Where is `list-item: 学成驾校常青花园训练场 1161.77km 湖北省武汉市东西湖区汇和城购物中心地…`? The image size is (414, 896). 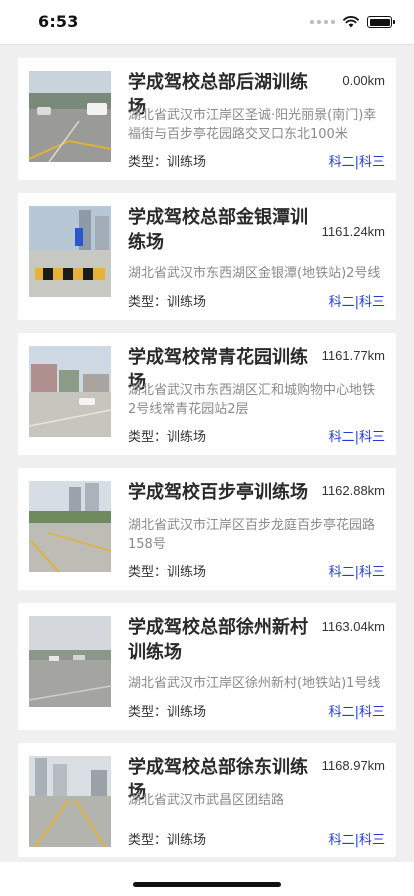
list-item: 学成驾校常青花园训练场 1161.77km 湖北省武汉市东西湖区汇和城购物中心地… is located at coordinates (207, 394).